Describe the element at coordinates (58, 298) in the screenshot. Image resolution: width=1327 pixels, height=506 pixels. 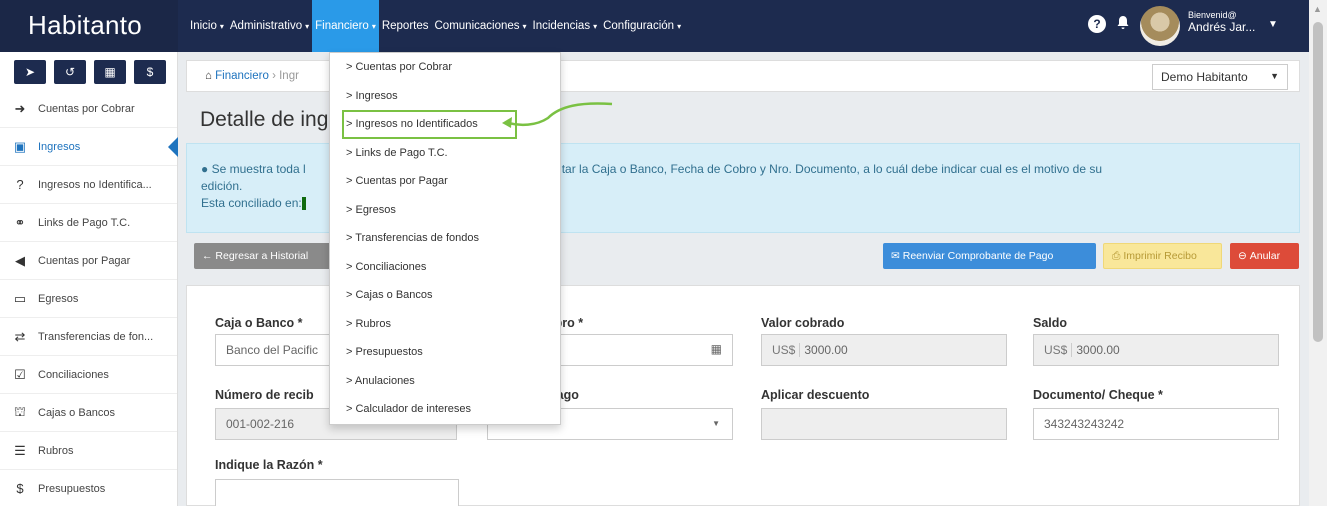
I see `sidebar-item-label: Egresos` at that location.